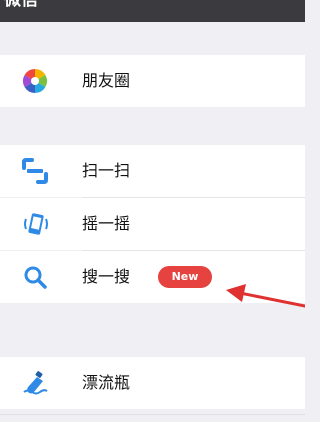 The width and height of the screenshot is (320, 422). Describe the element at coordinates (35, 81) in the screenshot. I see `moments-icon` at that location.